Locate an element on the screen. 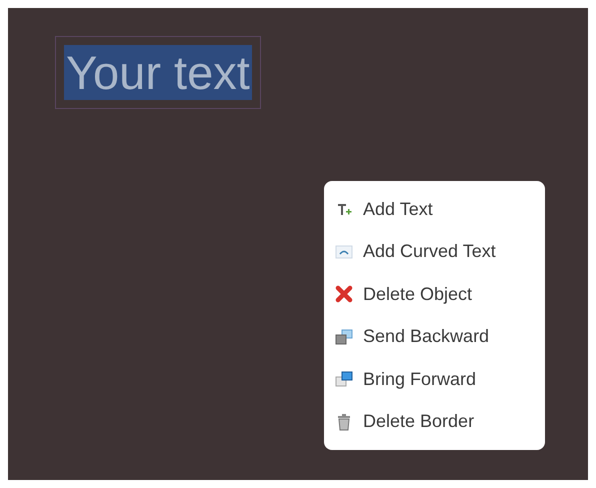  cross-icon is located at coordinates (344, 294).